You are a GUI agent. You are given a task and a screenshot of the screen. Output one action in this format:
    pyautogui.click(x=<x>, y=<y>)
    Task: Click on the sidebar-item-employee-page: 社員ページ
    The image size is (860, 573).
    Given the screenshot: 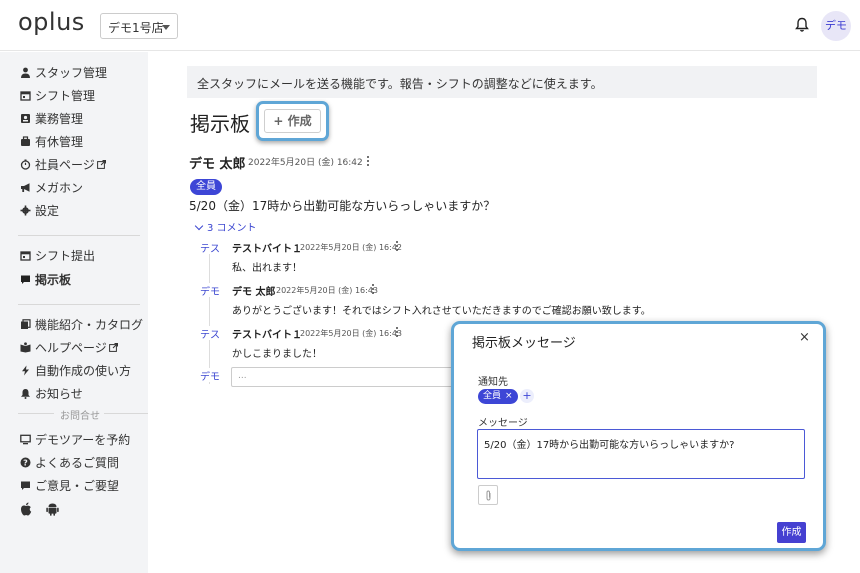 What is the action you would take?
    pyautogui.click(x=63, y=165)
    